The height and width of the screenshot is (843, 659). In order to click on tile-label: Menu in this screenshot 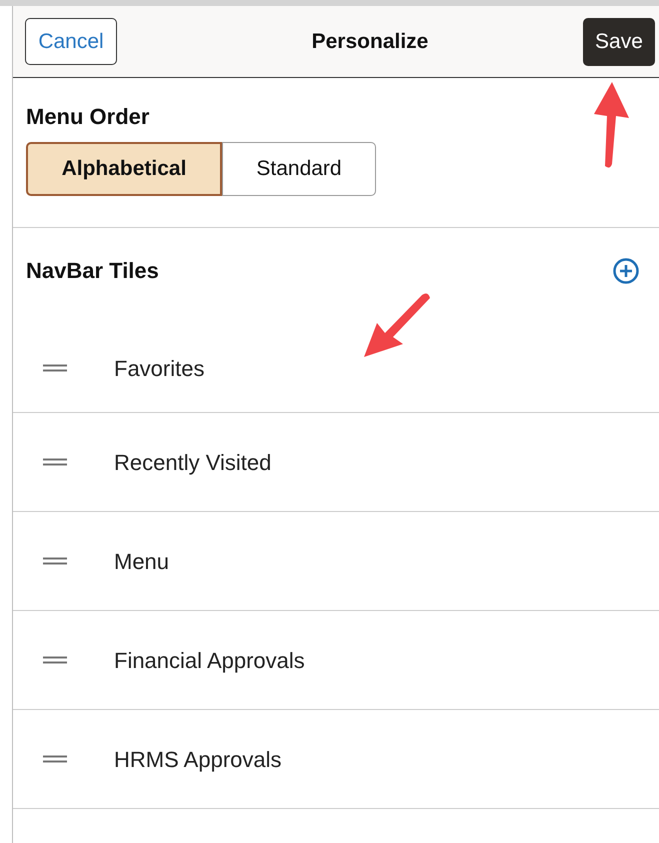, I will do `click(142, 562)`.